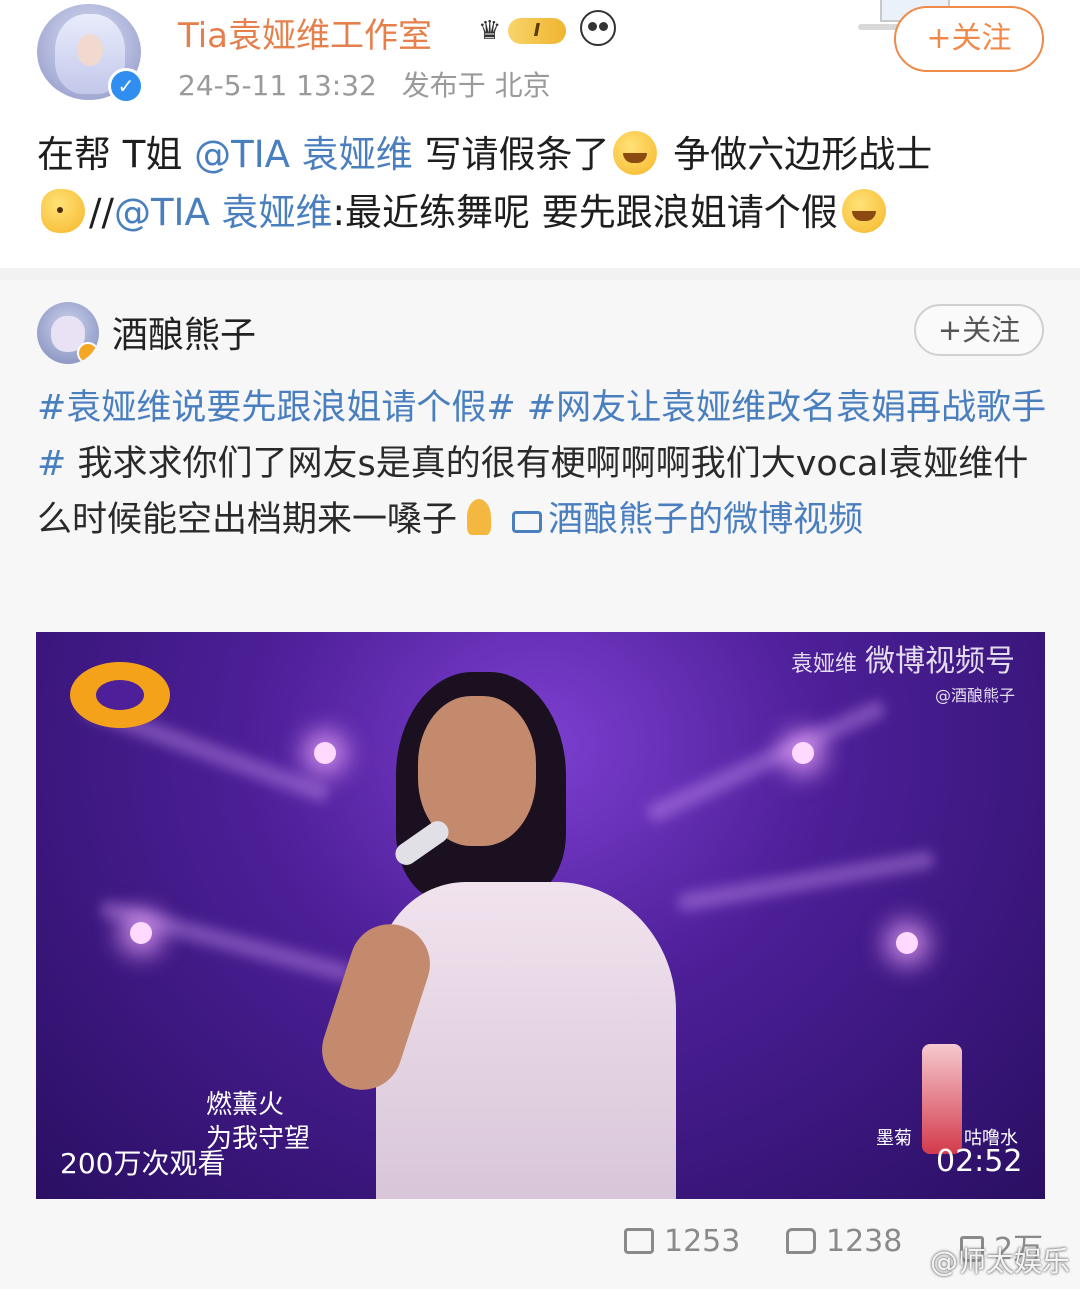 Image resolution: width=1080 pixels, height=1289 pixels. I want to click on hashtag-link: #袁娅维说要先跟浪姐请个假#, so click(276, 408).